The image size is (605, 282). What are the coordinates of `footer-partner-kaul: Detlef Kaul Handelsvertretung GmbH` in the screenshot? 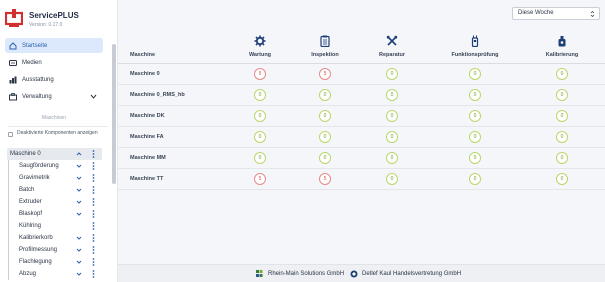 It's located at (405, 274).